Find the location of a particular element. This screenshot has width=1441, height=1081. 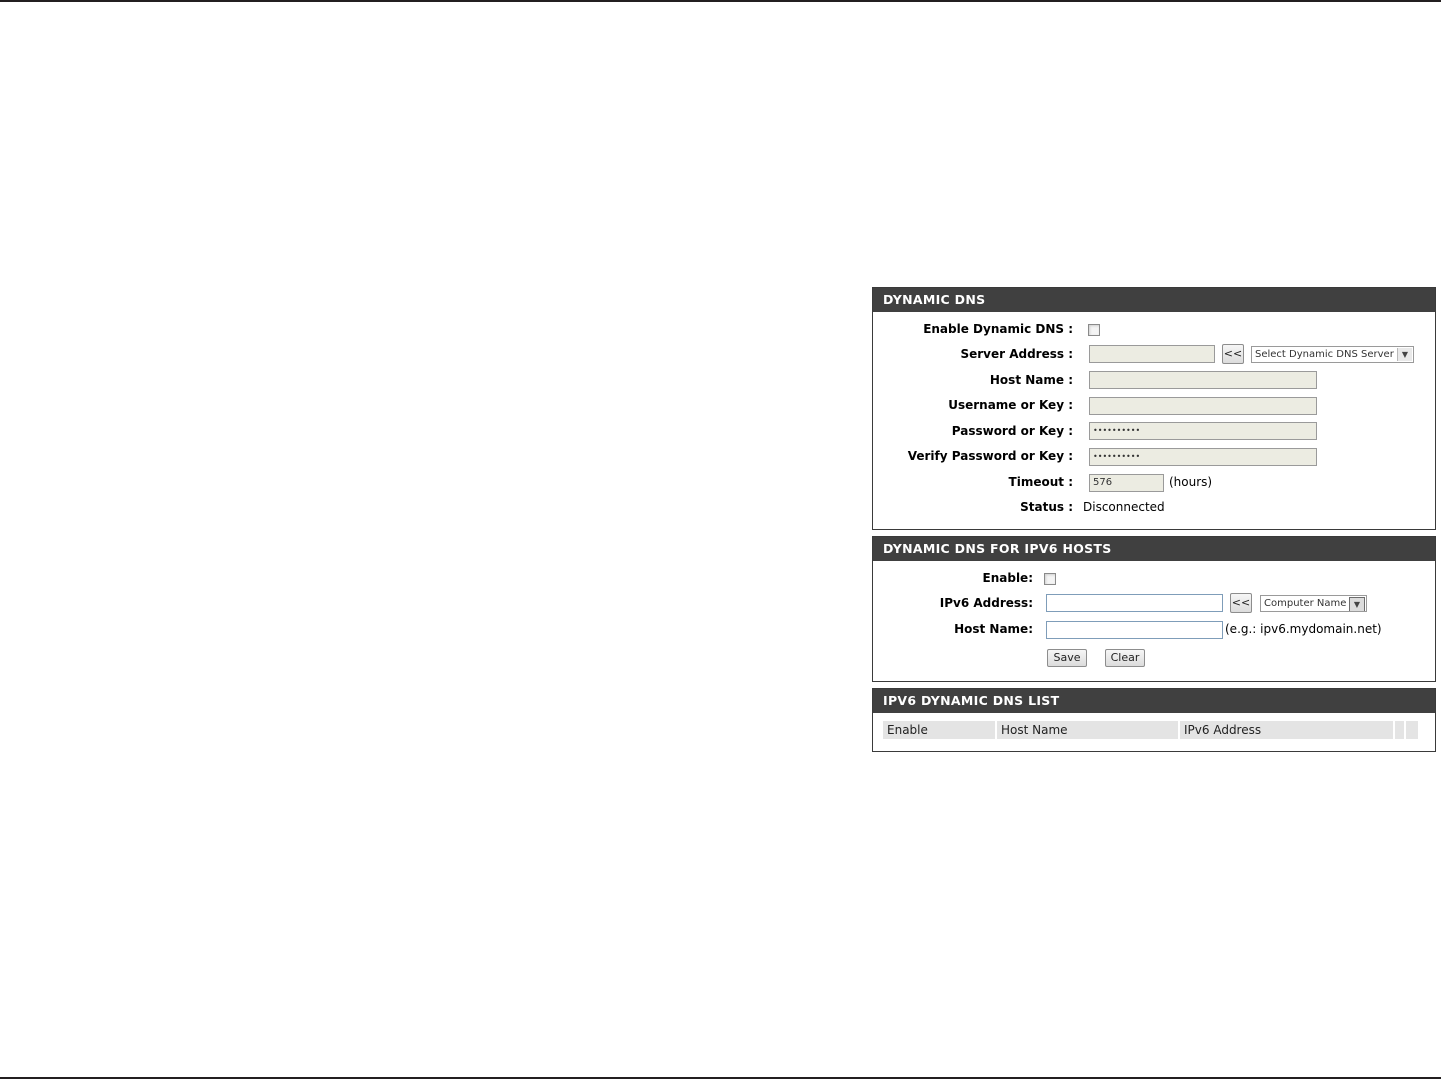

ipv6-enable-checkbox is located at coordinates (1050, 579).